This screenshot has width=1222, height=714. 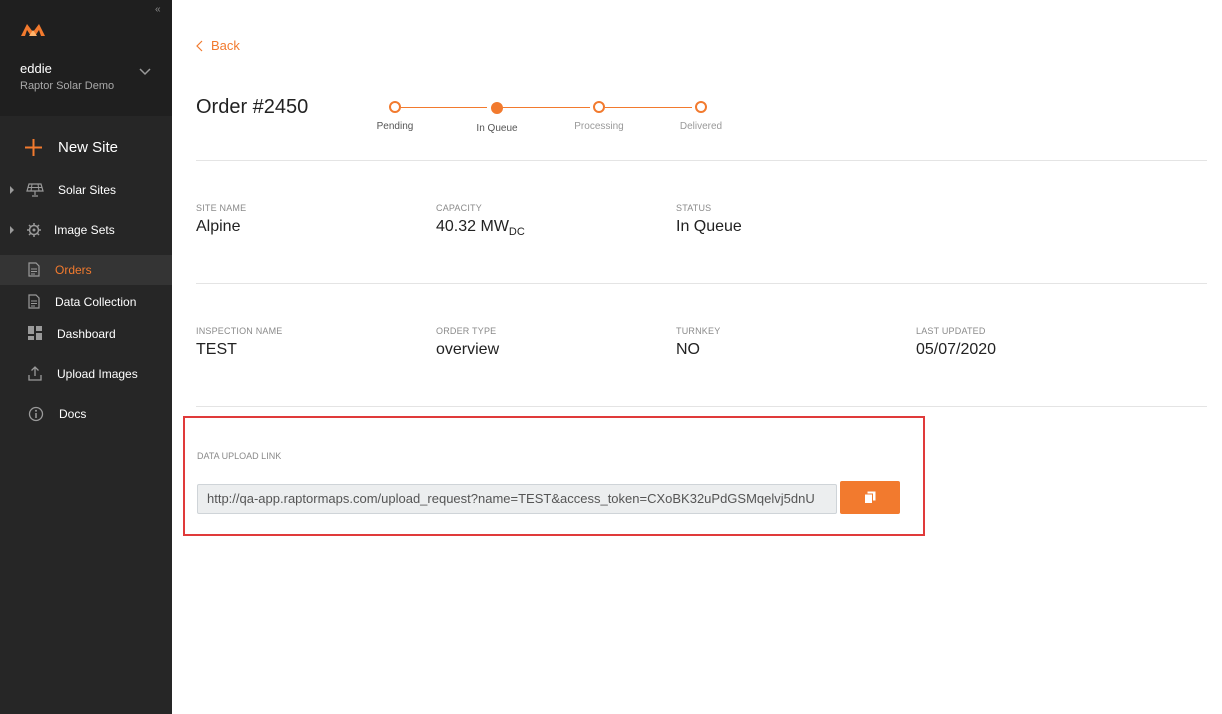 I want to click on sidebar-item-label: Data Collection, so click(x=96, y=302).